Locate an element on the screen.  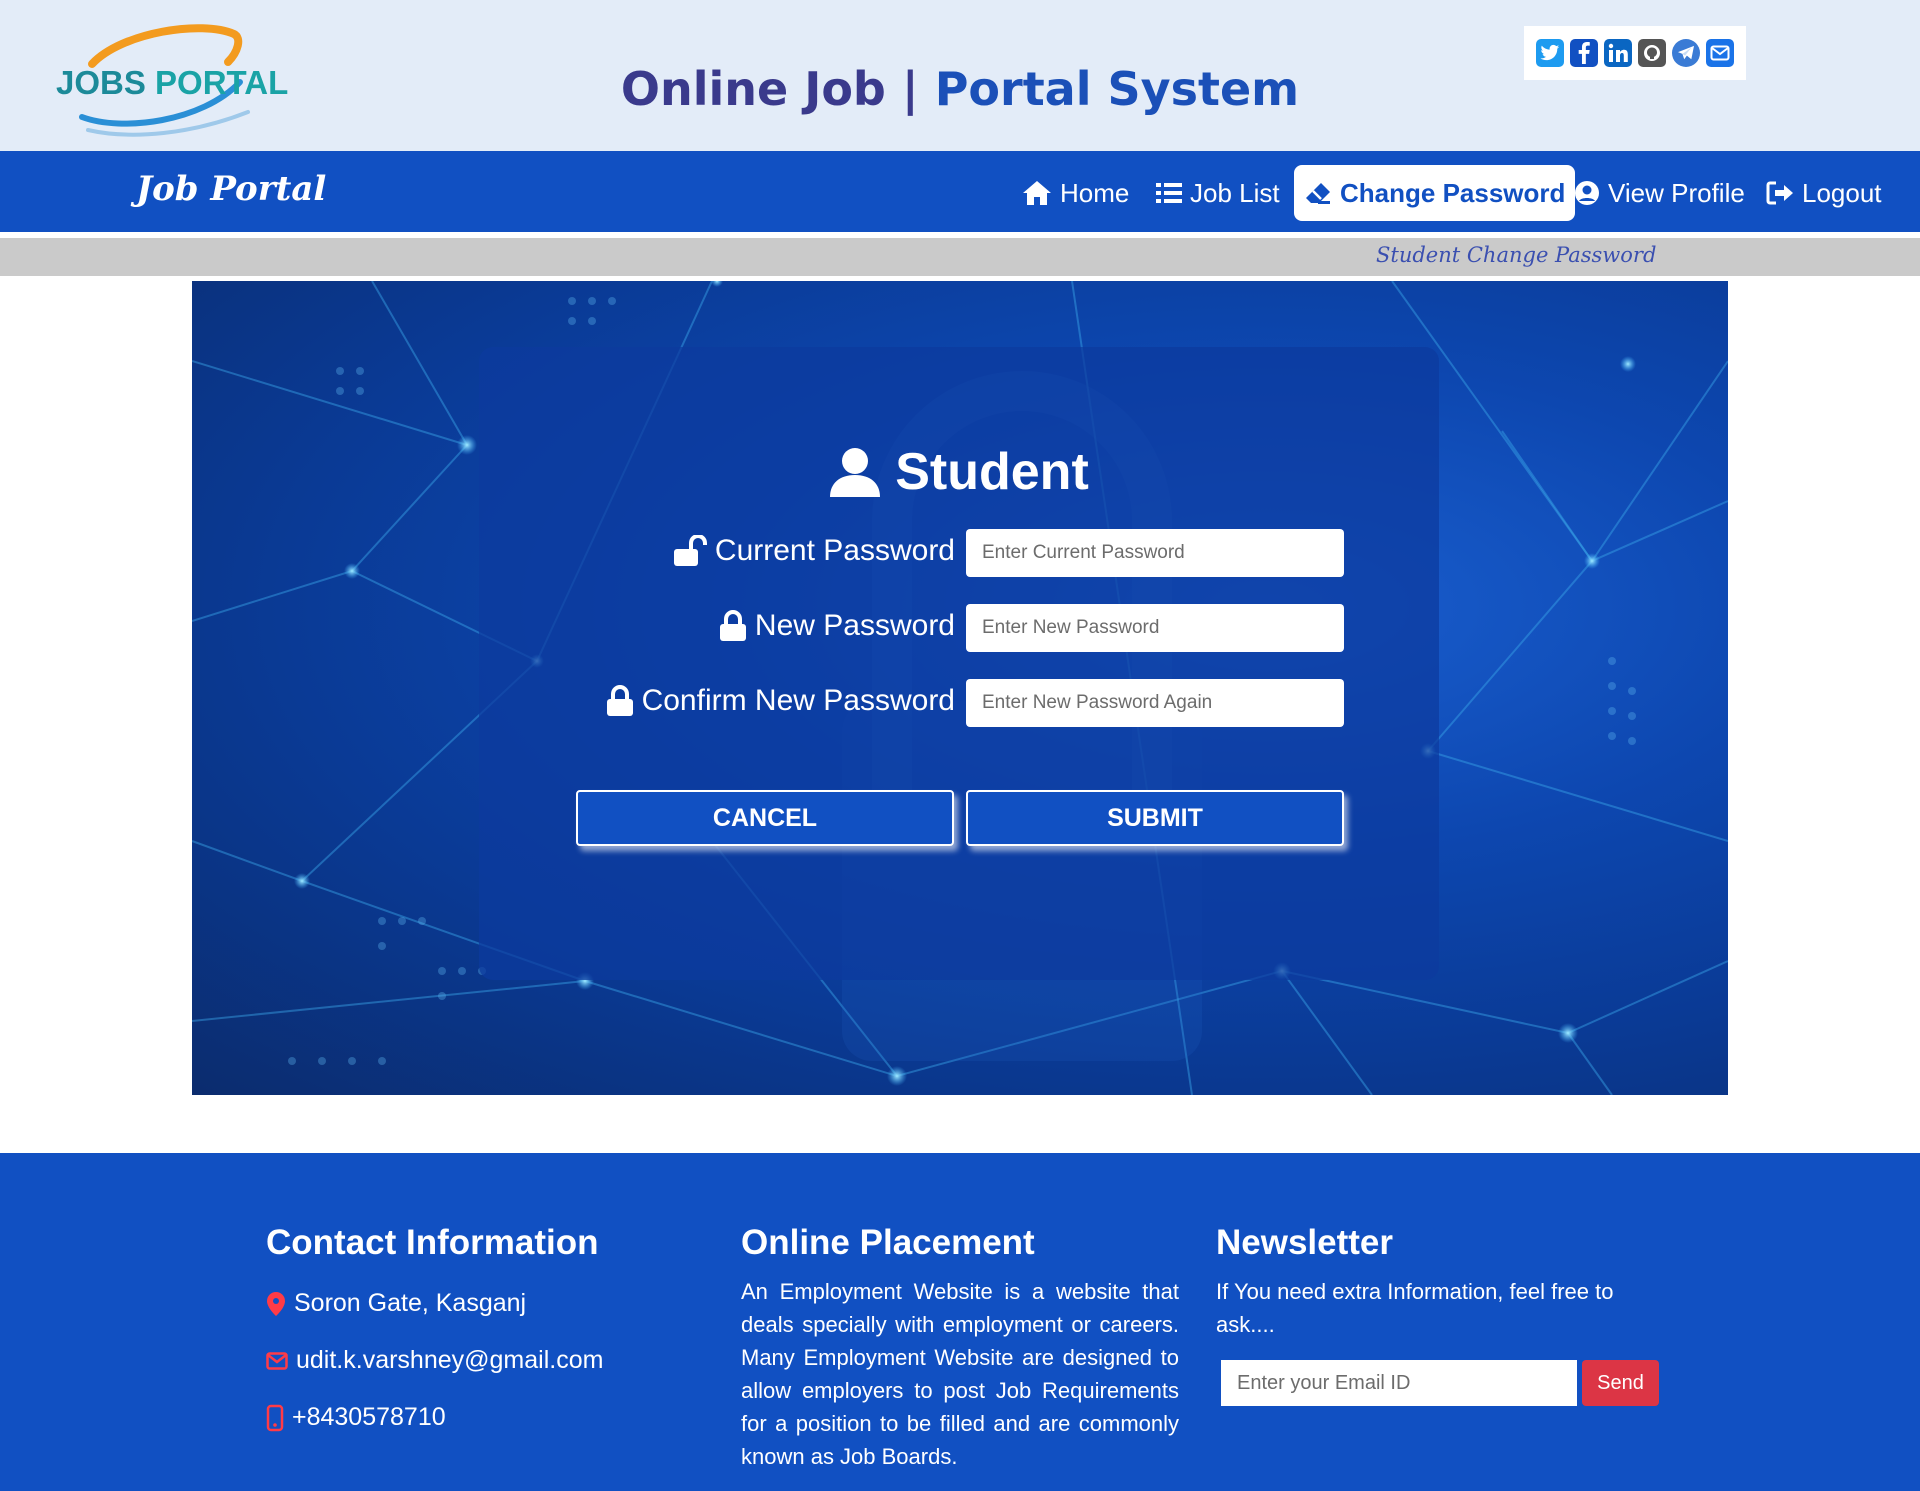
form-title-text: Student is located at coordinates (992, 472).